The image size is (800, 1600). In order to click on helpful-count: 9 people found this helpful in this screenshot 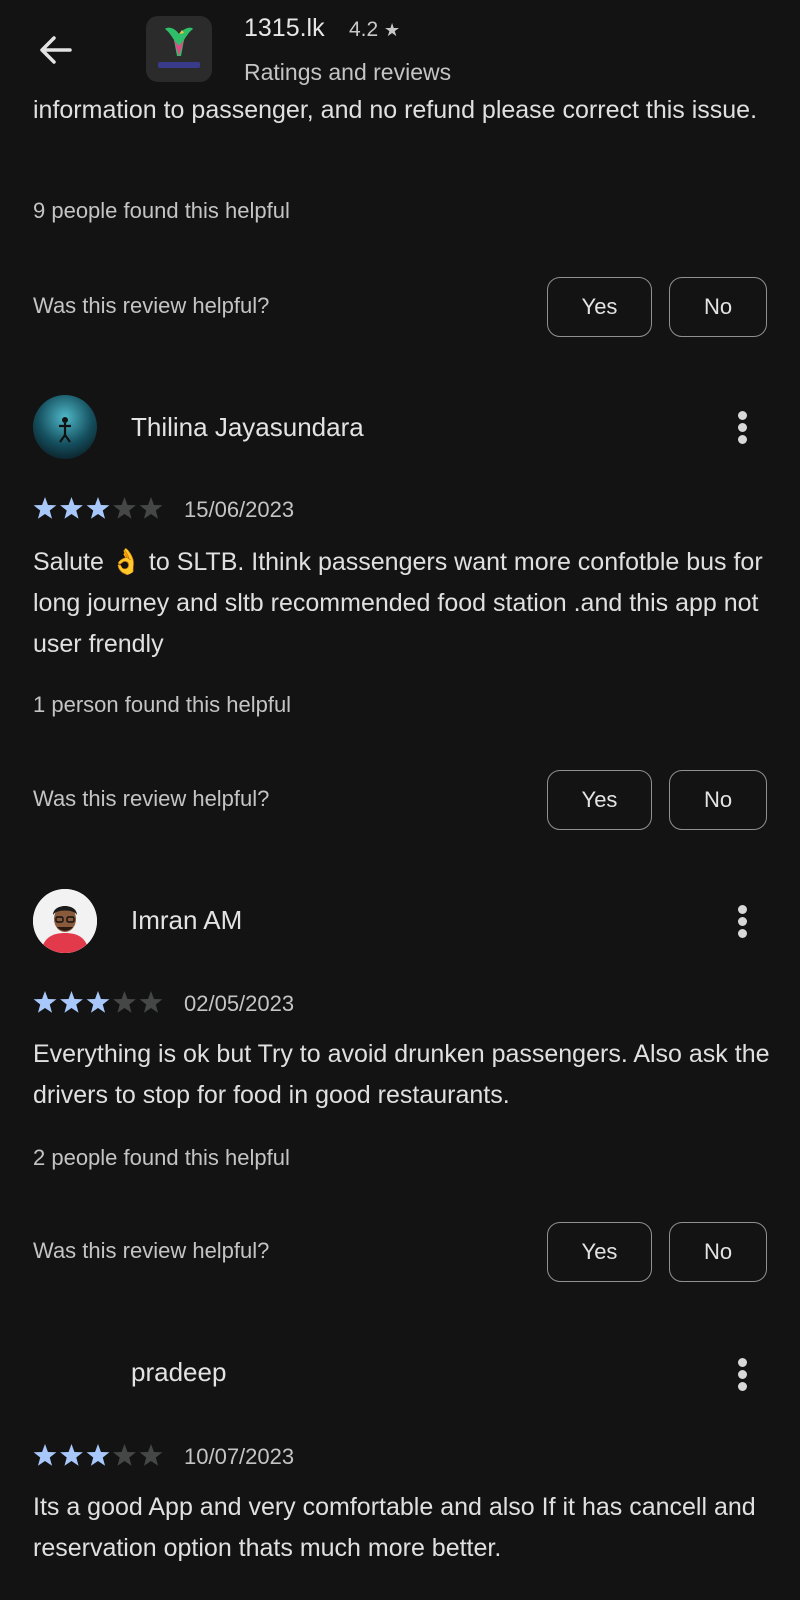, I will do `click(161, 210)`.